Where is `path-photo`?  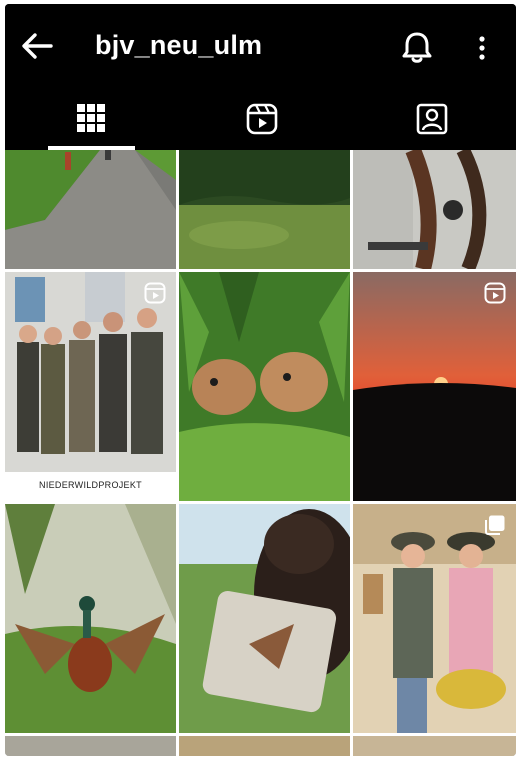
path-photo is located at coordinates (90, 209).